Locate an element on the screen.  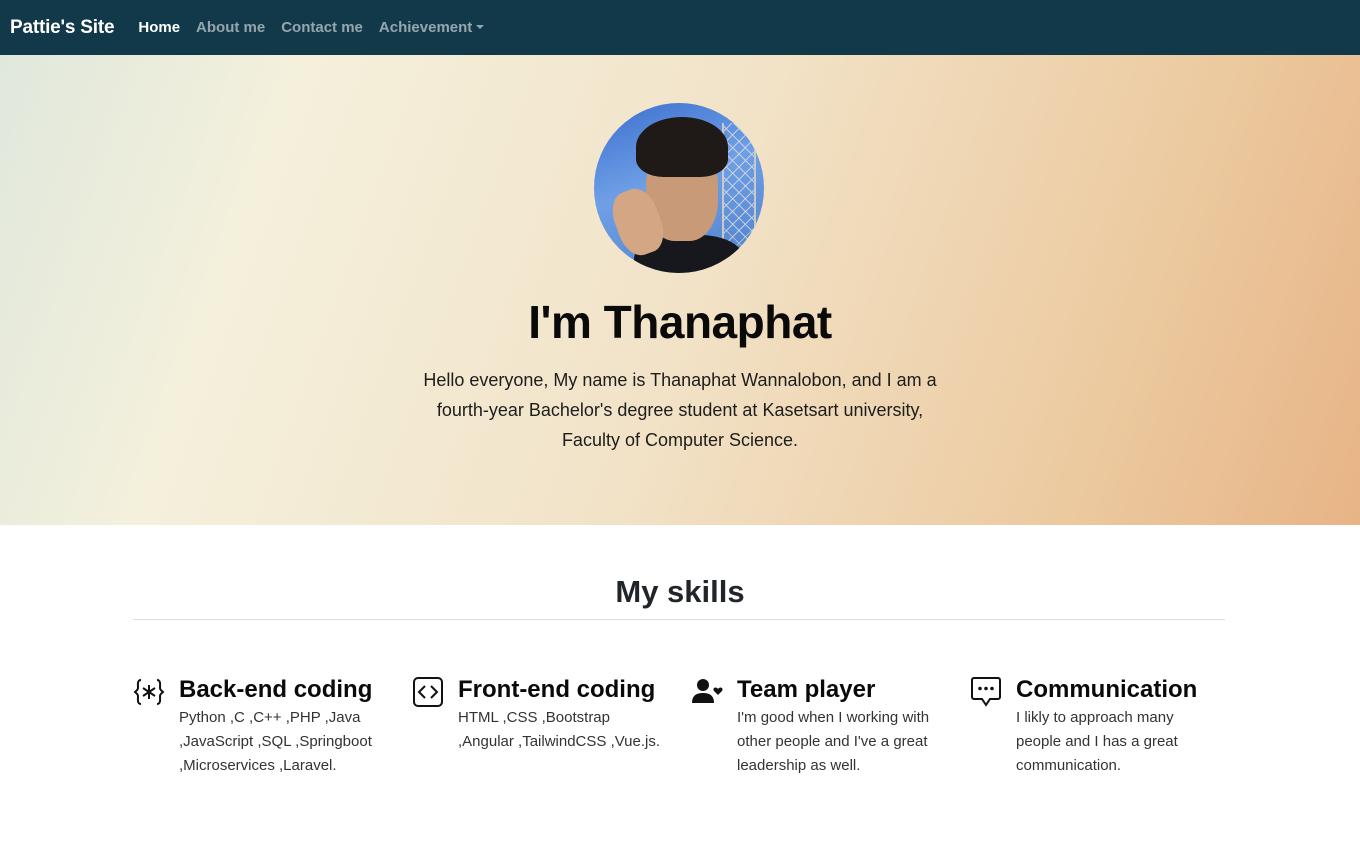
skills-title: My skills is located at coordinates (680, 591).